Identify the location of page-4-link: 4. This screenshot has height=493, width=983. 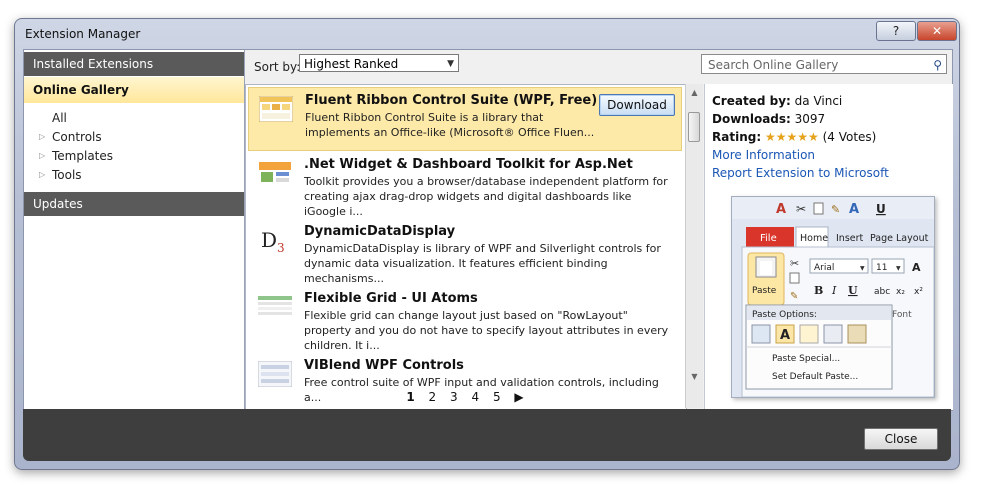
(475, 397).